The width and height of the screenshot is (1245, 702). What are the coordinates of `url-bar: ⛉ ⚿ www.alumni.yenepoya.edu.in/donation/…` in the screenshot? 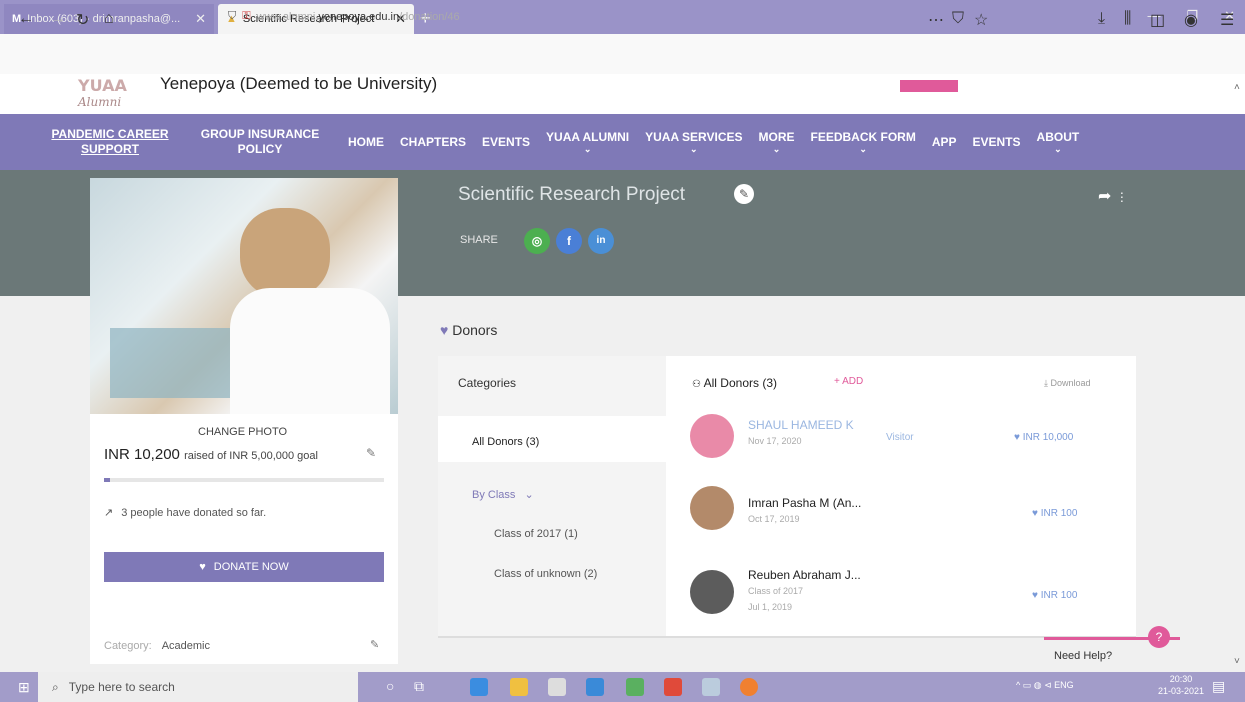 It's located at (344, 16).